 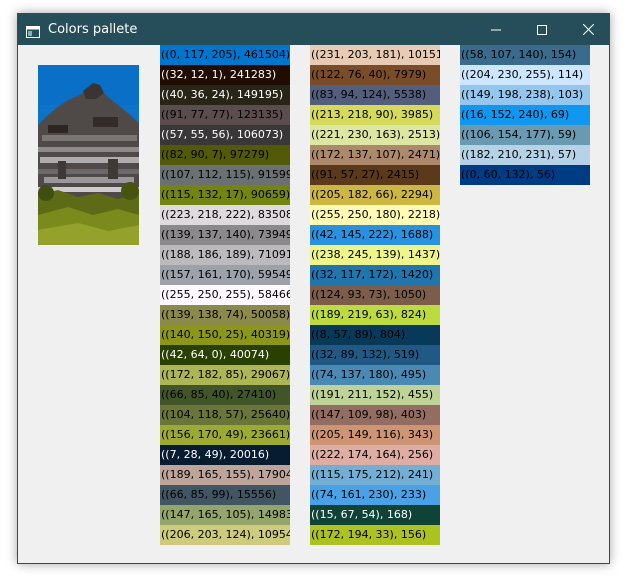 I want to click on color-swatch: ((32, 89, 132), 519), so click(x=375, y=355).